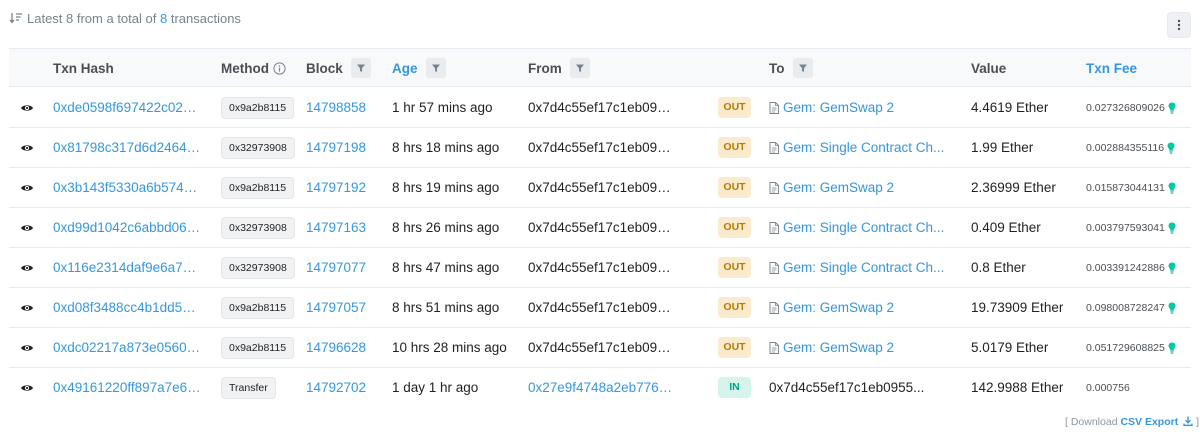 This screenshot has width=1200, height=446. I want to click on csv-export-link: CSV Export, so click(1149, 422).